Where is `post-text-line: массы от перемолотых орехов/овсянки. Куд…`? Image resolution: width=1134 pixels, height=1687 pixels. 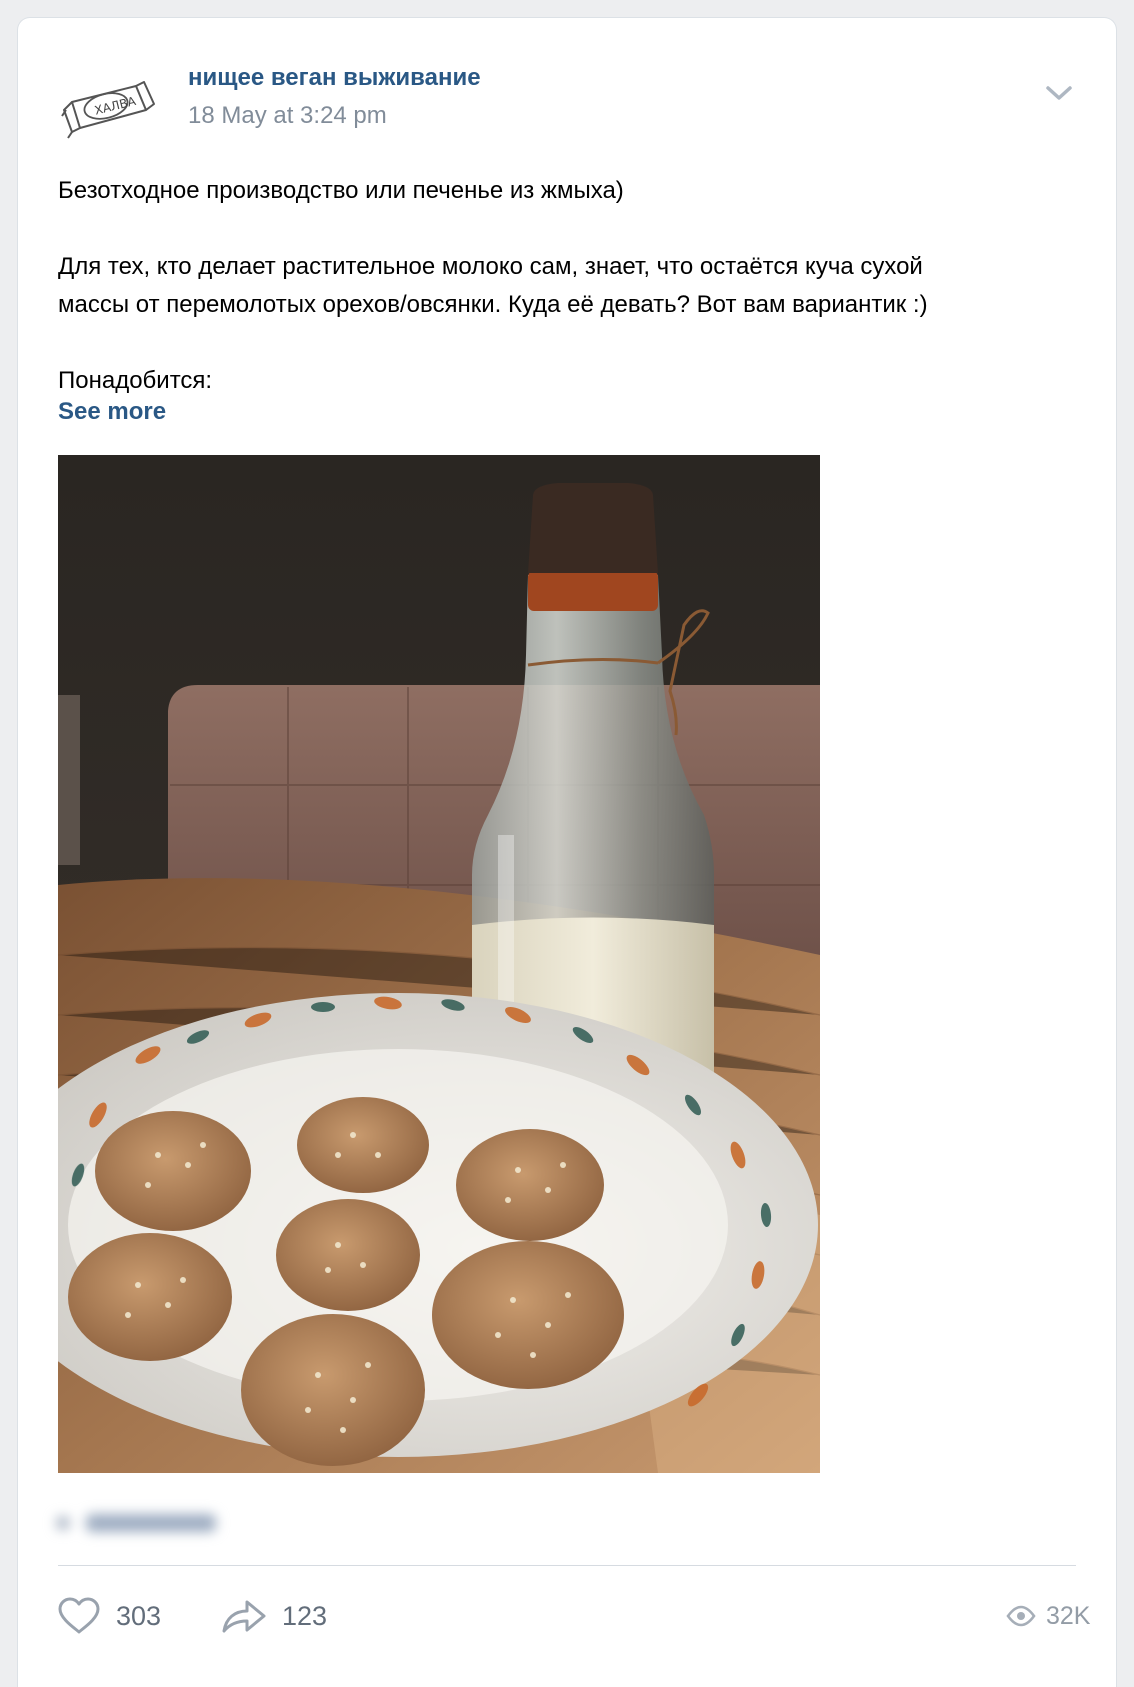 post-text-line: массы от перемолотых орехов/овсянки. Куд… is located at coordinates (493, 304).